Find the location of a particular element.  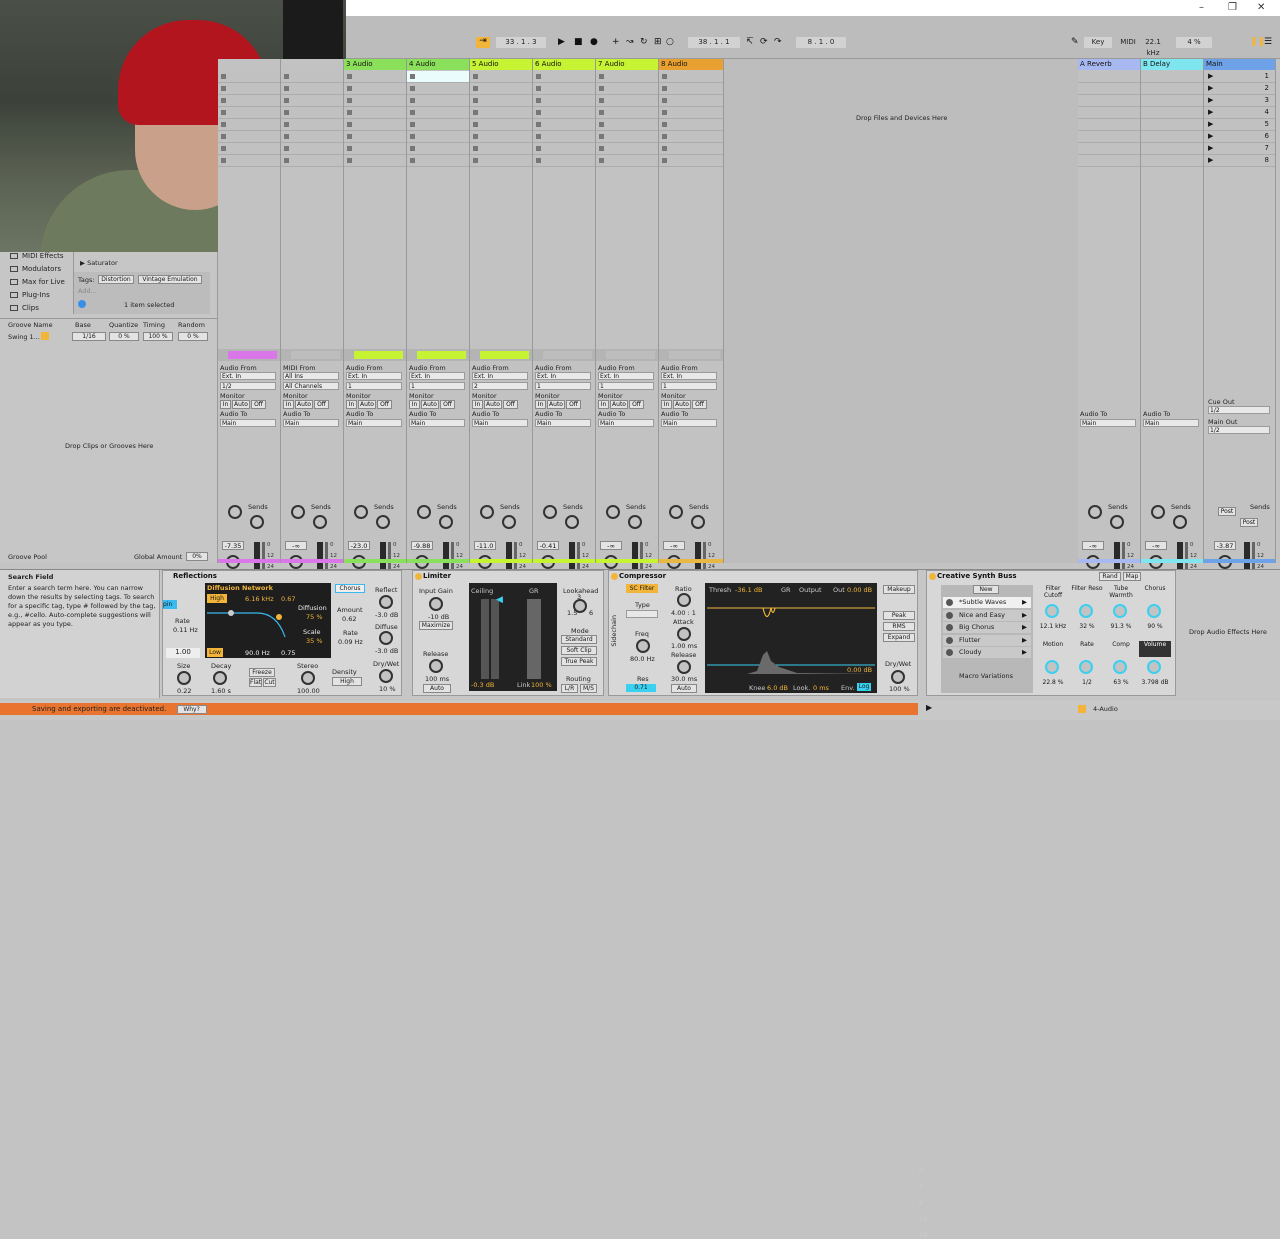

volume-value: -11.0 is located at coordinates (485, 545).